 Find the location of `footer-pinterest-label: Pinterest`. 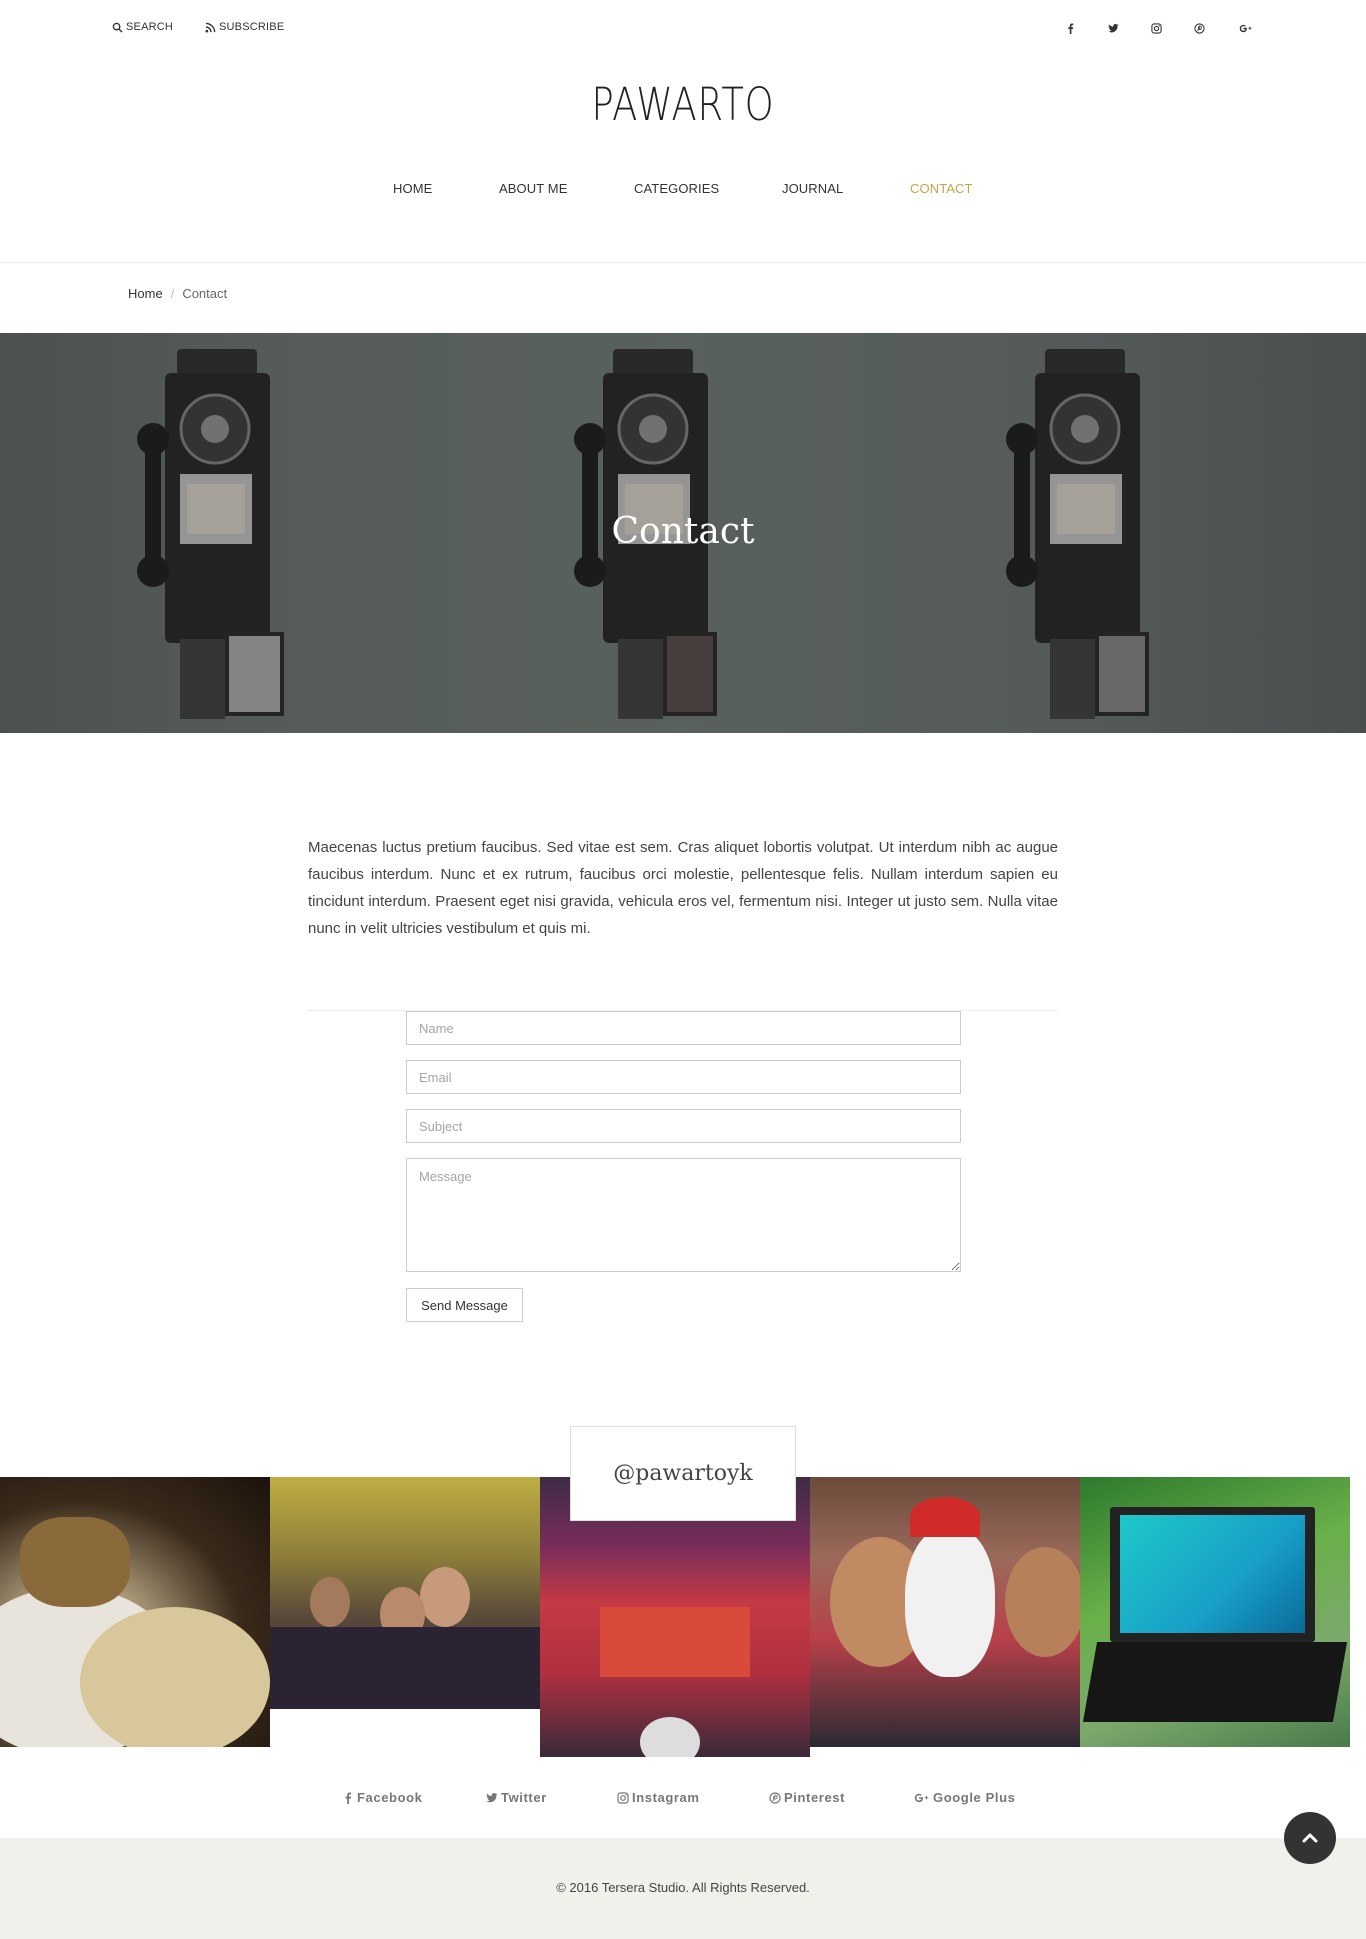

footer-pinterest-label: Pinterest is located at coordinates (815, 1797).